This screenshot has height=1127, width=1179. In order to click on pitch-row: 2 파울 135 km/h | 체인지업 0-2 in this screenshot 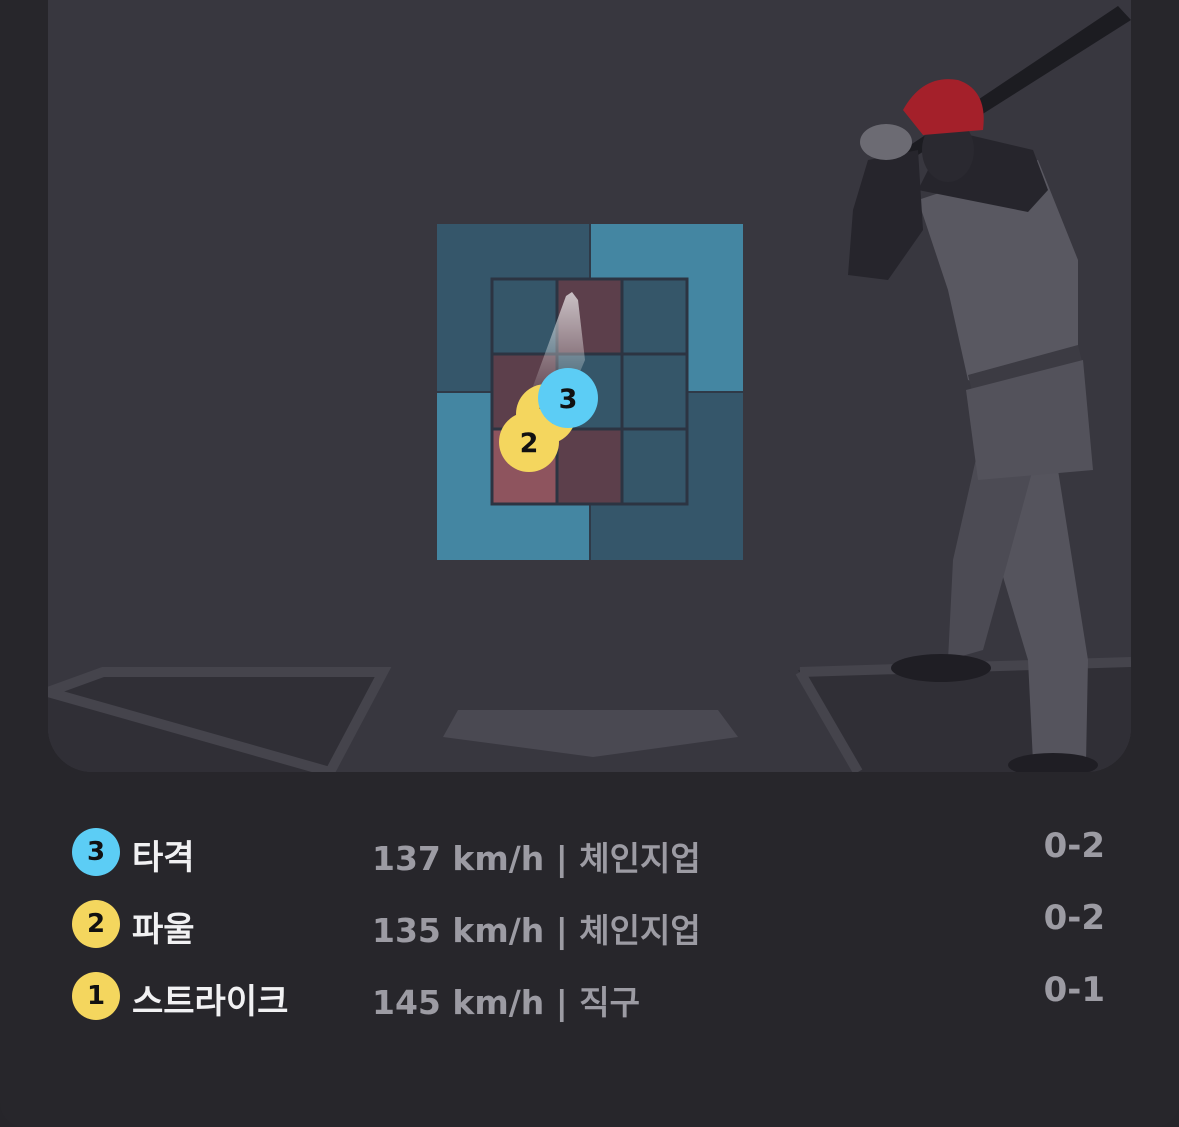, I will do `click(589, 919)`.